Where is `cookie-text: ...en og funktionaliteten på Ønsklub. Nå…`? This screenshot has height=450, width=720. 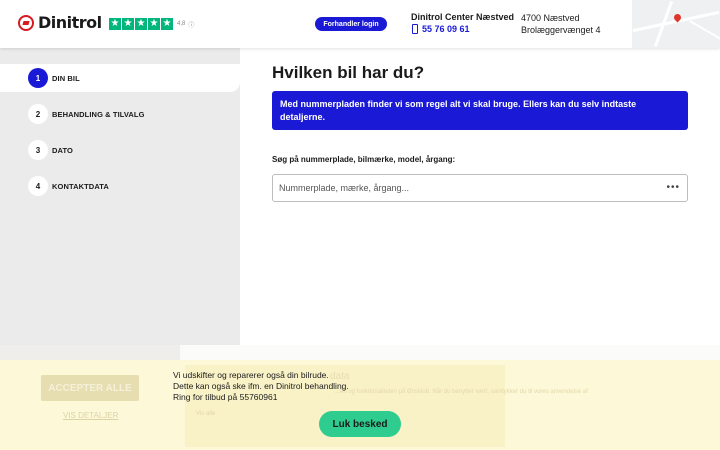 cookie-text: ...en og funktionaliteten på Ønsklub. Nå… is located at coordinates (461, 392).